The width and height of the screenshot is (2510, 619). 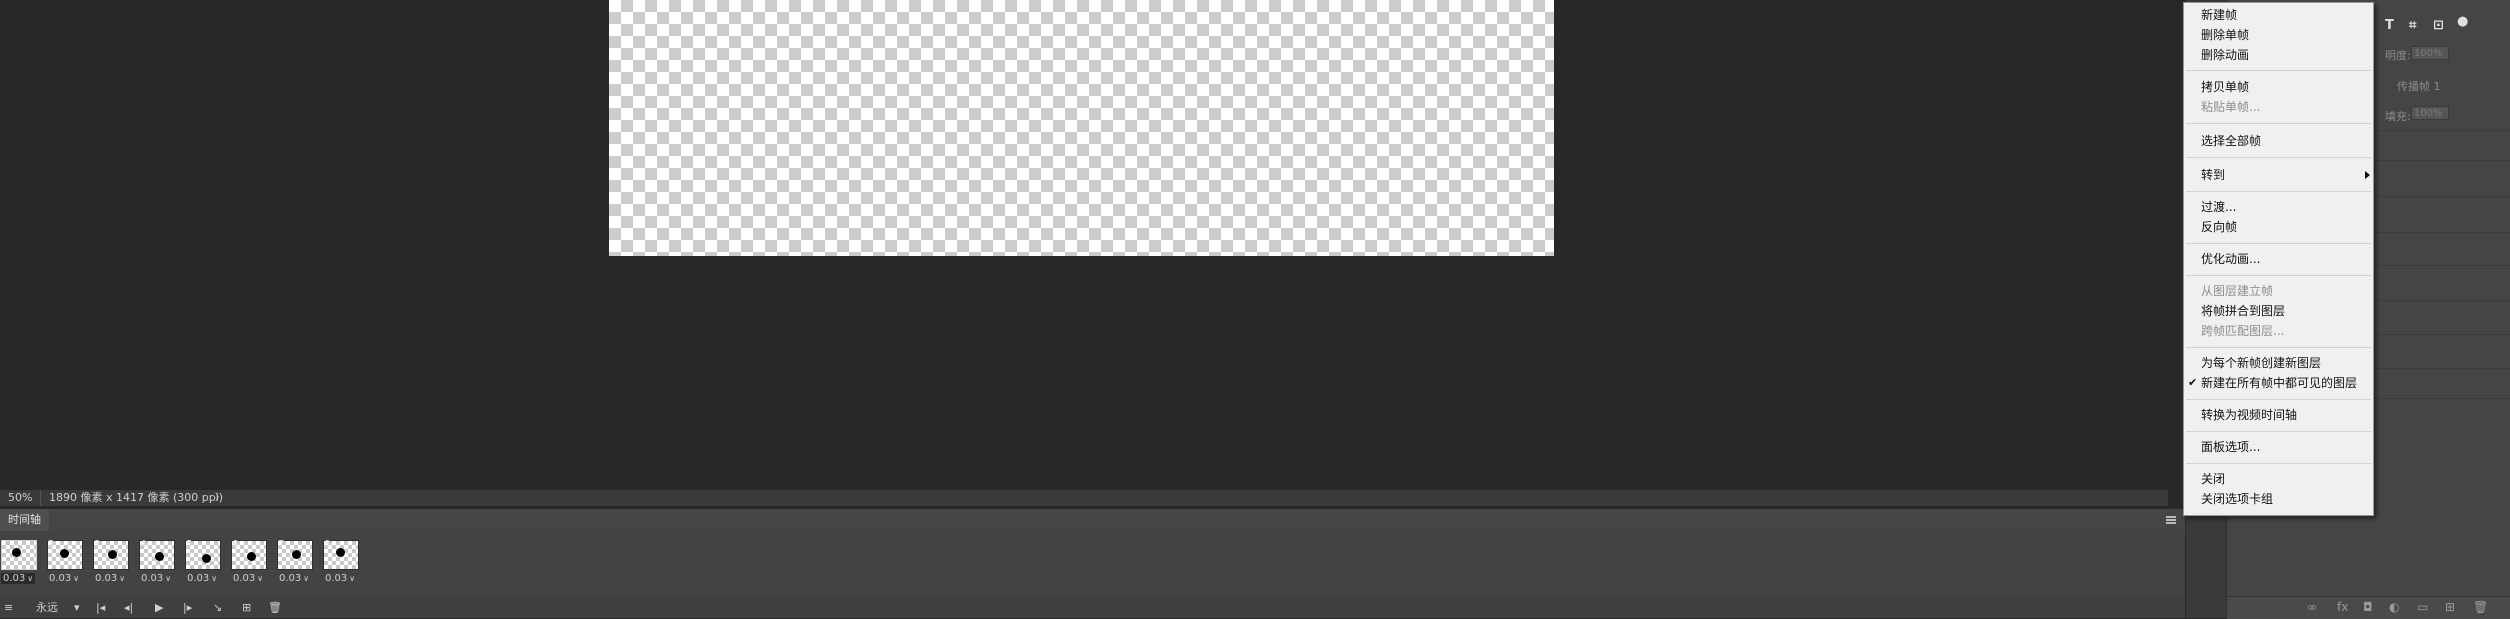 I want to click on menu-item-close: 关闭, so click(x=2278, y=479).